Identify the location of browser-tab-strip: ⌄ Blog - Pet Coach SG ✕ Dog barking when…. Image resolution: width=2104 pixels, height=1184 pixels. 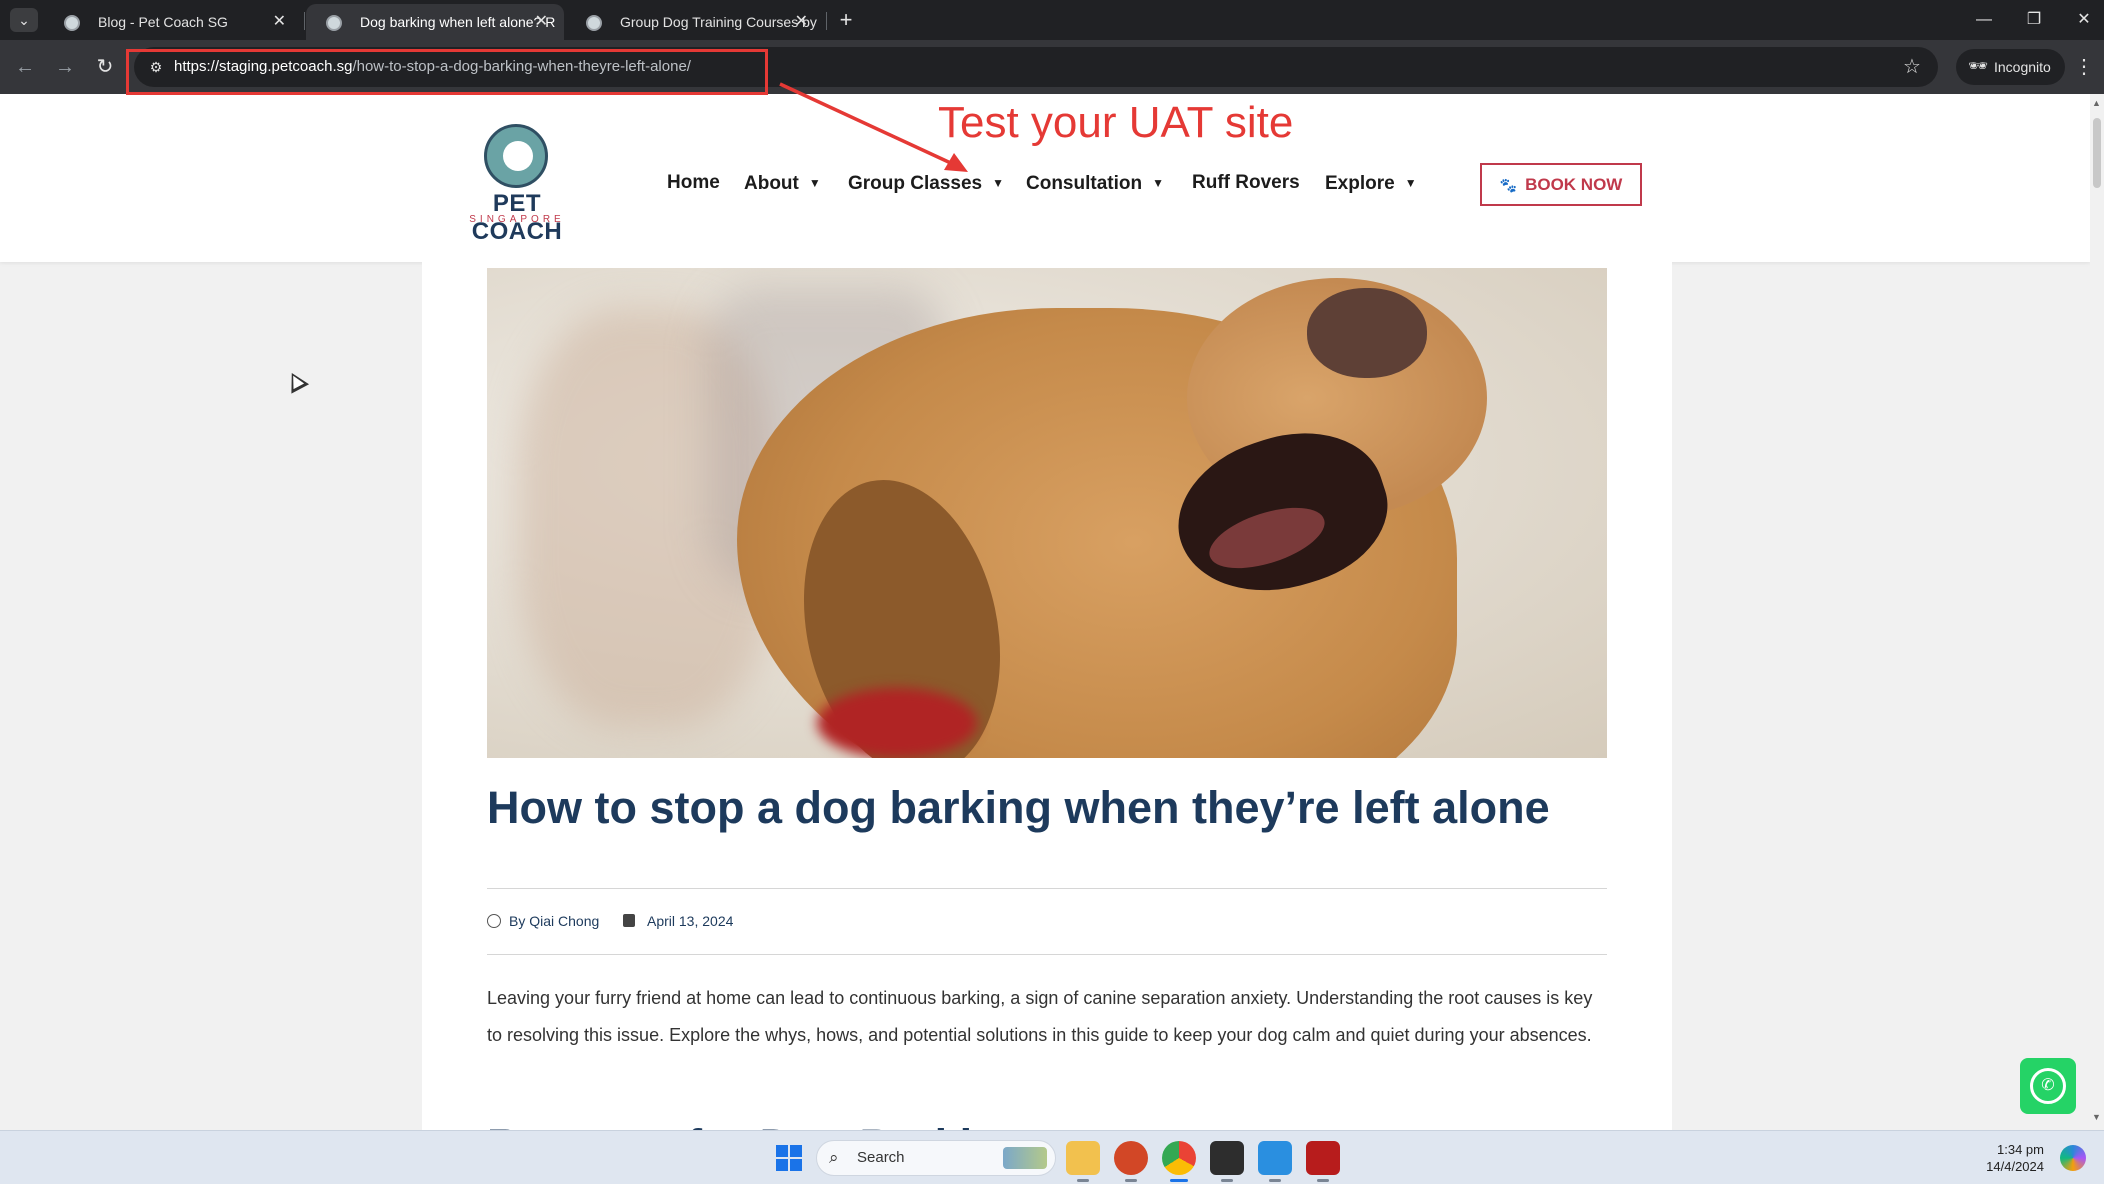
(1052, 20).